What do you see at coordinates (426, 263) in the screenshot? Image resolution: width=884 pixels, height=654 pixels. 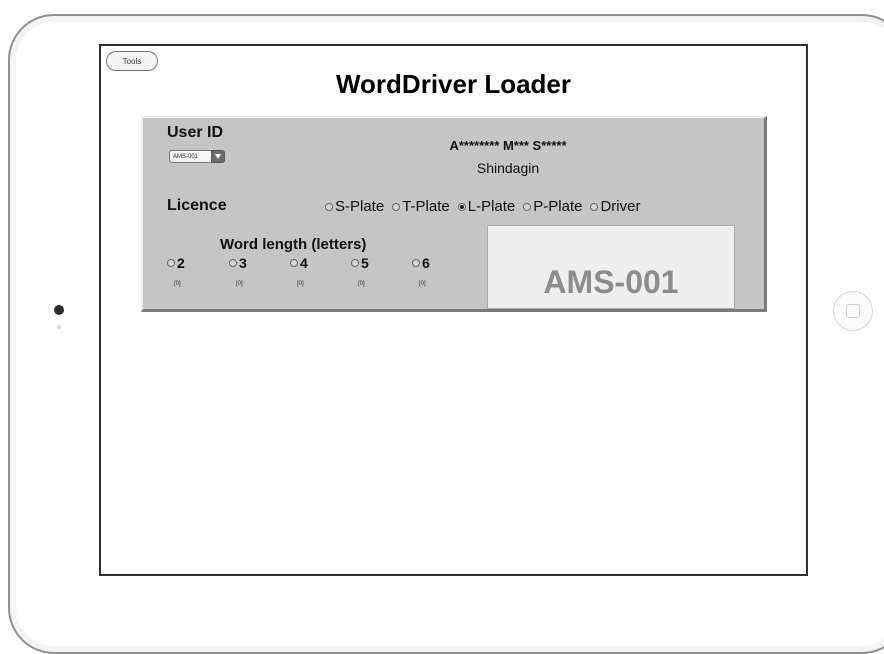 I see `word-length-option-label: 6` at bounding box center [426, 263].